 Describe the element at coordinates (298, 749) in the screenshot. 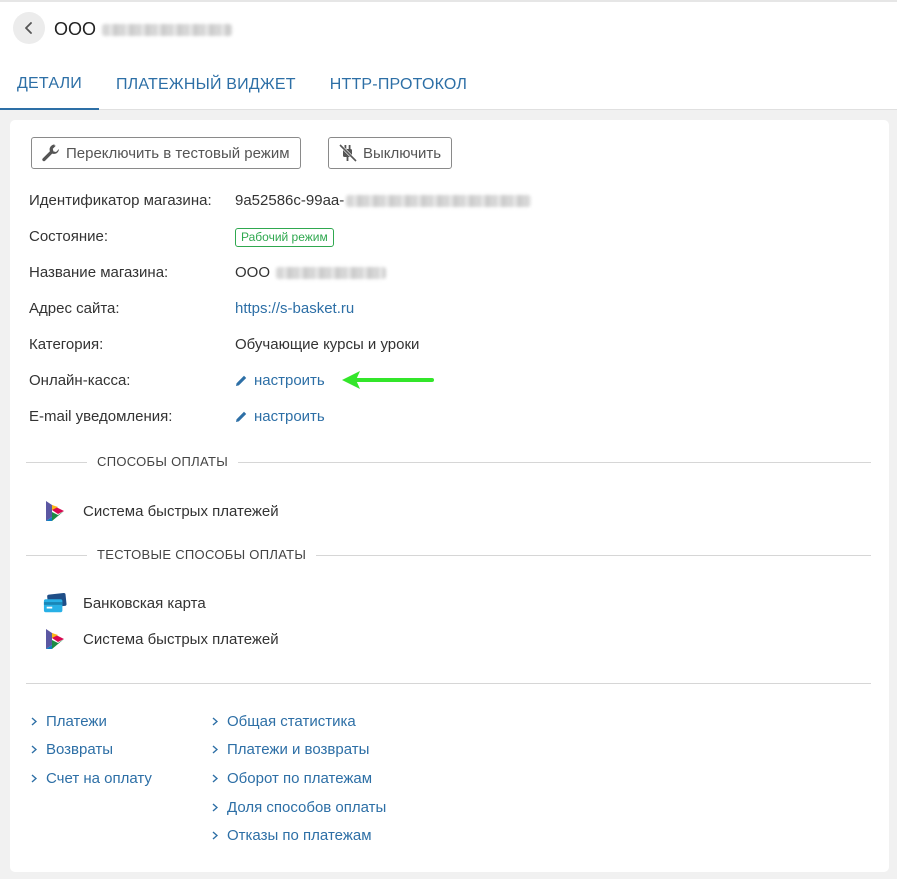

I see `link-payments-refunds-label: Платежи и возвраты` at that location.